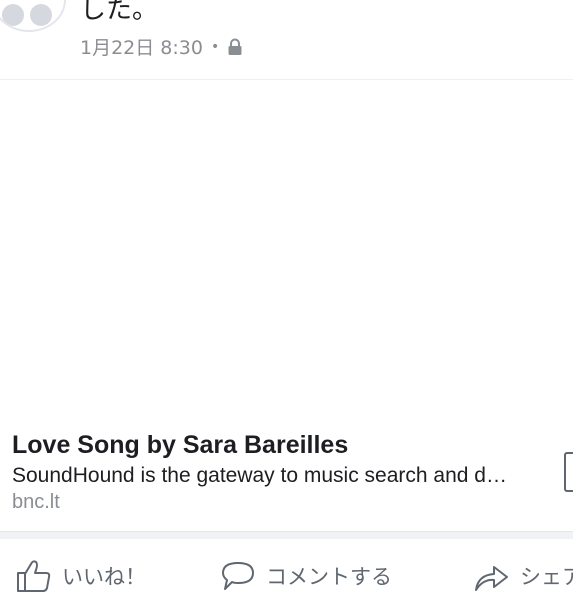 The height and width of the screenshot is (600, 573). I want to click on like-button: いいね！, so click(81, 576).